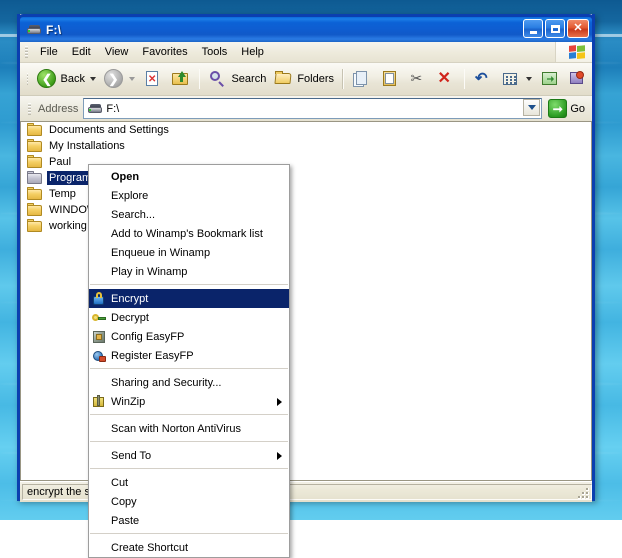  What do you see at coordinates (29, 108) in the screenshot?
I see `address-bar-gripper` at bounding box center [29, 108].